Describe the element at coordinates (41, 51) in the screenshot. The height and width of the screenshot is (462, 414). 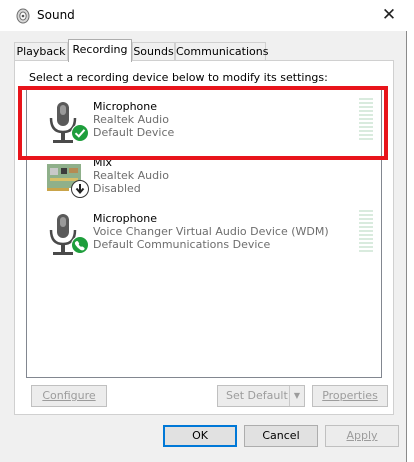
I see `tab-playback: Playback` at that location.